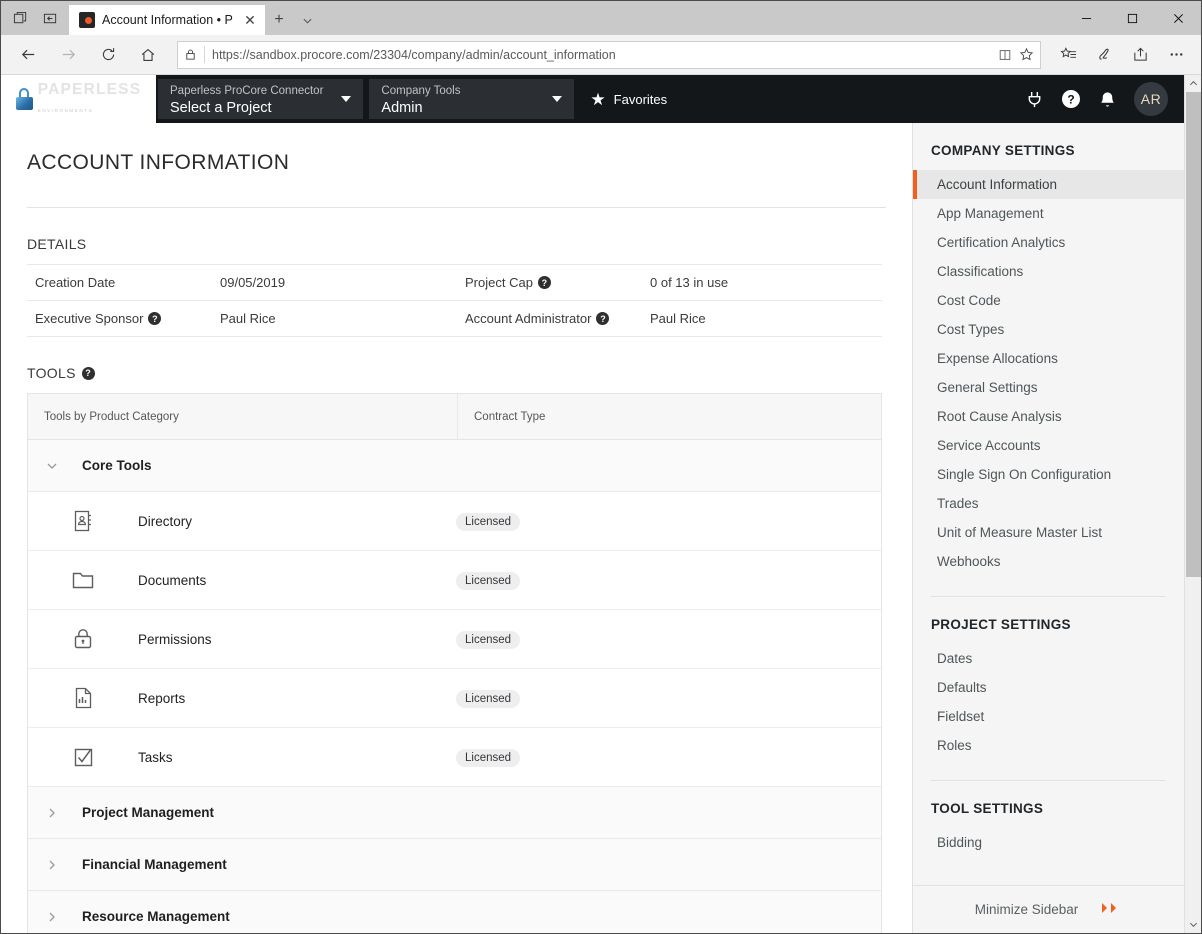 Image resolution: width=1202 pixels, height=934 pixels. What do you see at coordinates (454, 466) in the screenshot?
I see `category-row-core-tools: Core Tools` at bounding box center [454, 466].